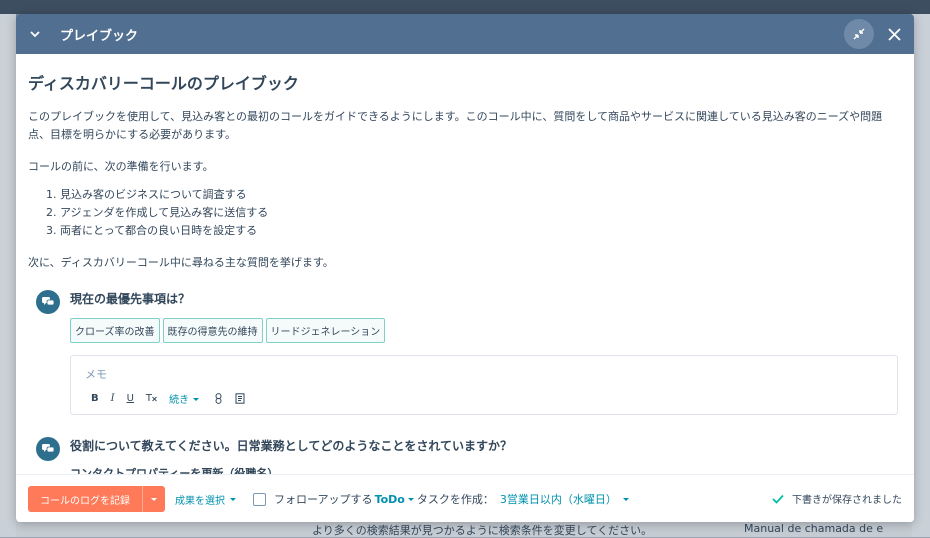 Image resolution: width=930 pixels, height=538 pixels. I want to click on modal-header: プレイブック, so click(465, 34).